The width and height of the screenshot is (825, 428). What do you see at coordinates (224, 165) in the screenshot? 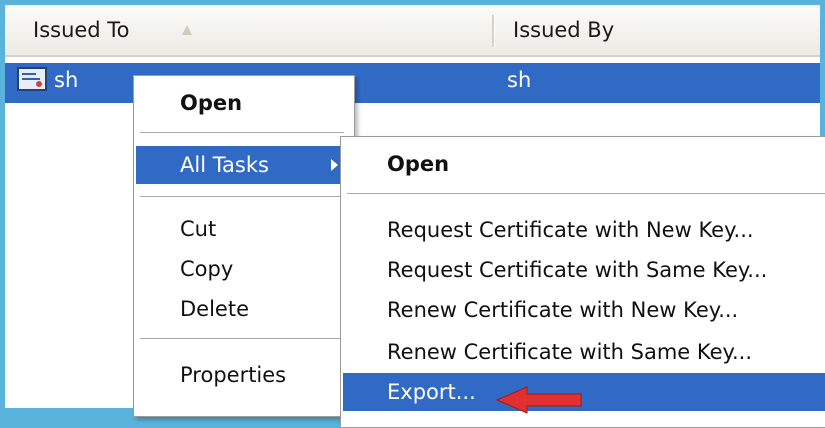
I see `menu-item-all-tasks-label: All Tasks` at bounding box center [224, 165].